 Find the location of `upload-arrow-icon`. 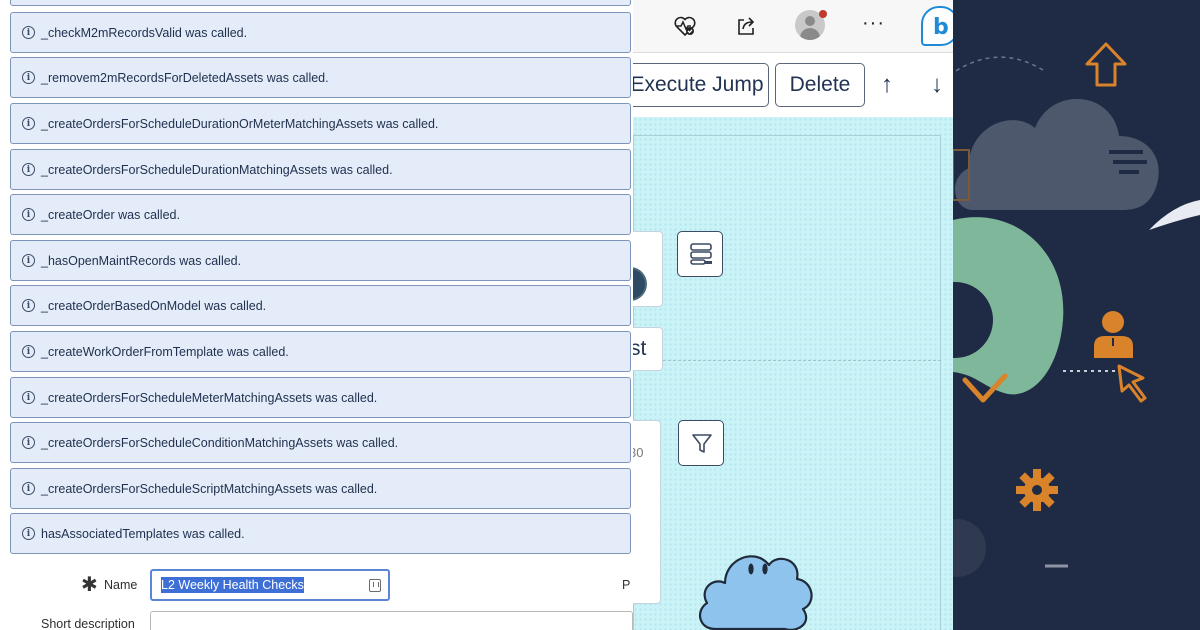

upload-arrow-icon is located at coordinates (1106, 64).